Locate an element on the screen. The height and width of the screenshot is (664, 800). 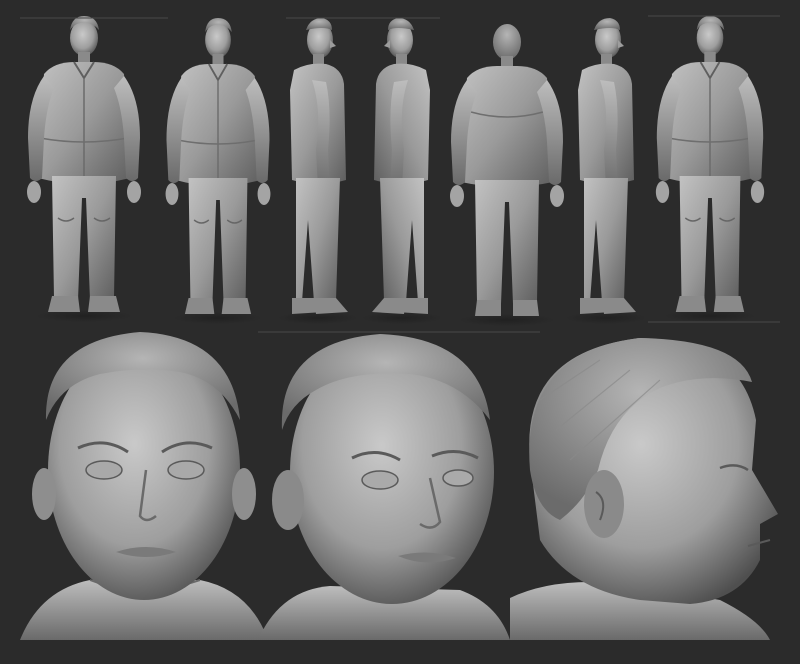
figure-front-view is located at coordinates (84, 169).